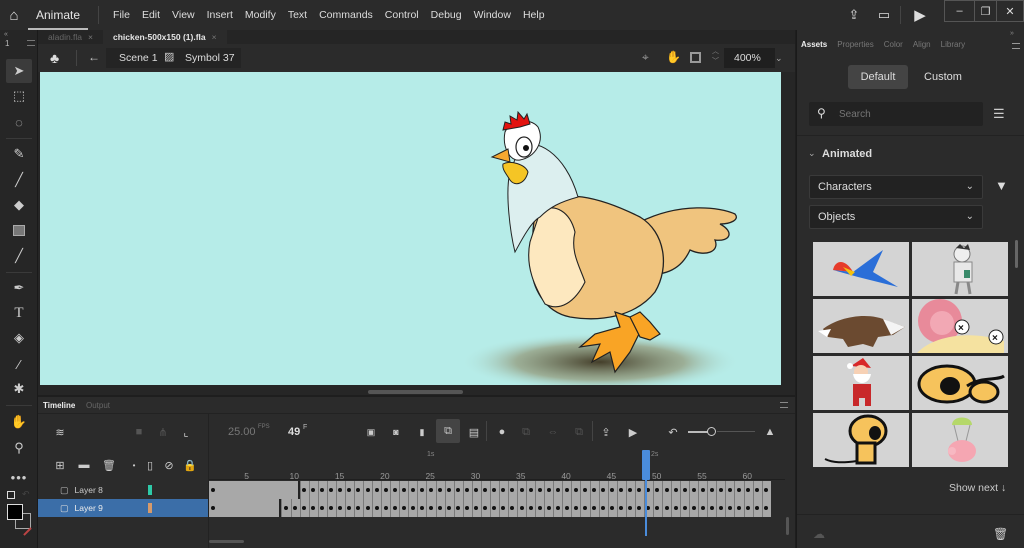 This screenshot has width=1024, height=548. I want to click on default-colors-icon, so click(11, 495).